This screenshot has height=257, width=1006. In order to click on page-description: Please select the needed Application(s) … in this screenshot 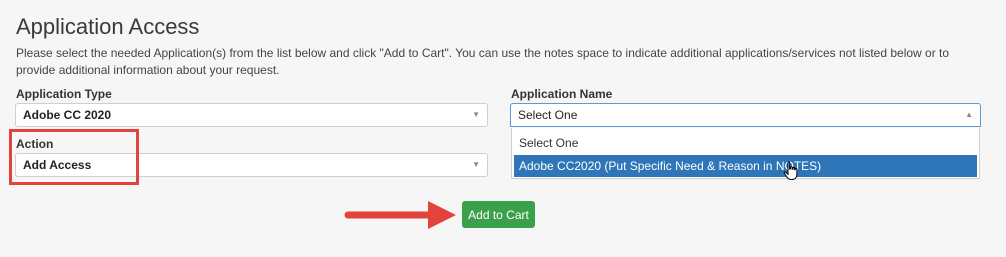, I will do `click(483, 61)`.